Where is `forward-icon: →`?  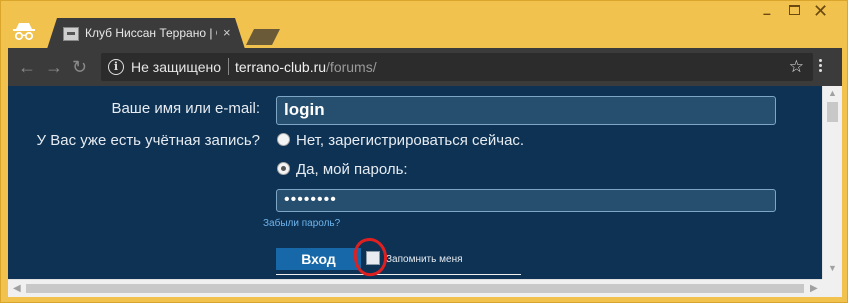 forward-icon: → is located at coordinates (54, 67).